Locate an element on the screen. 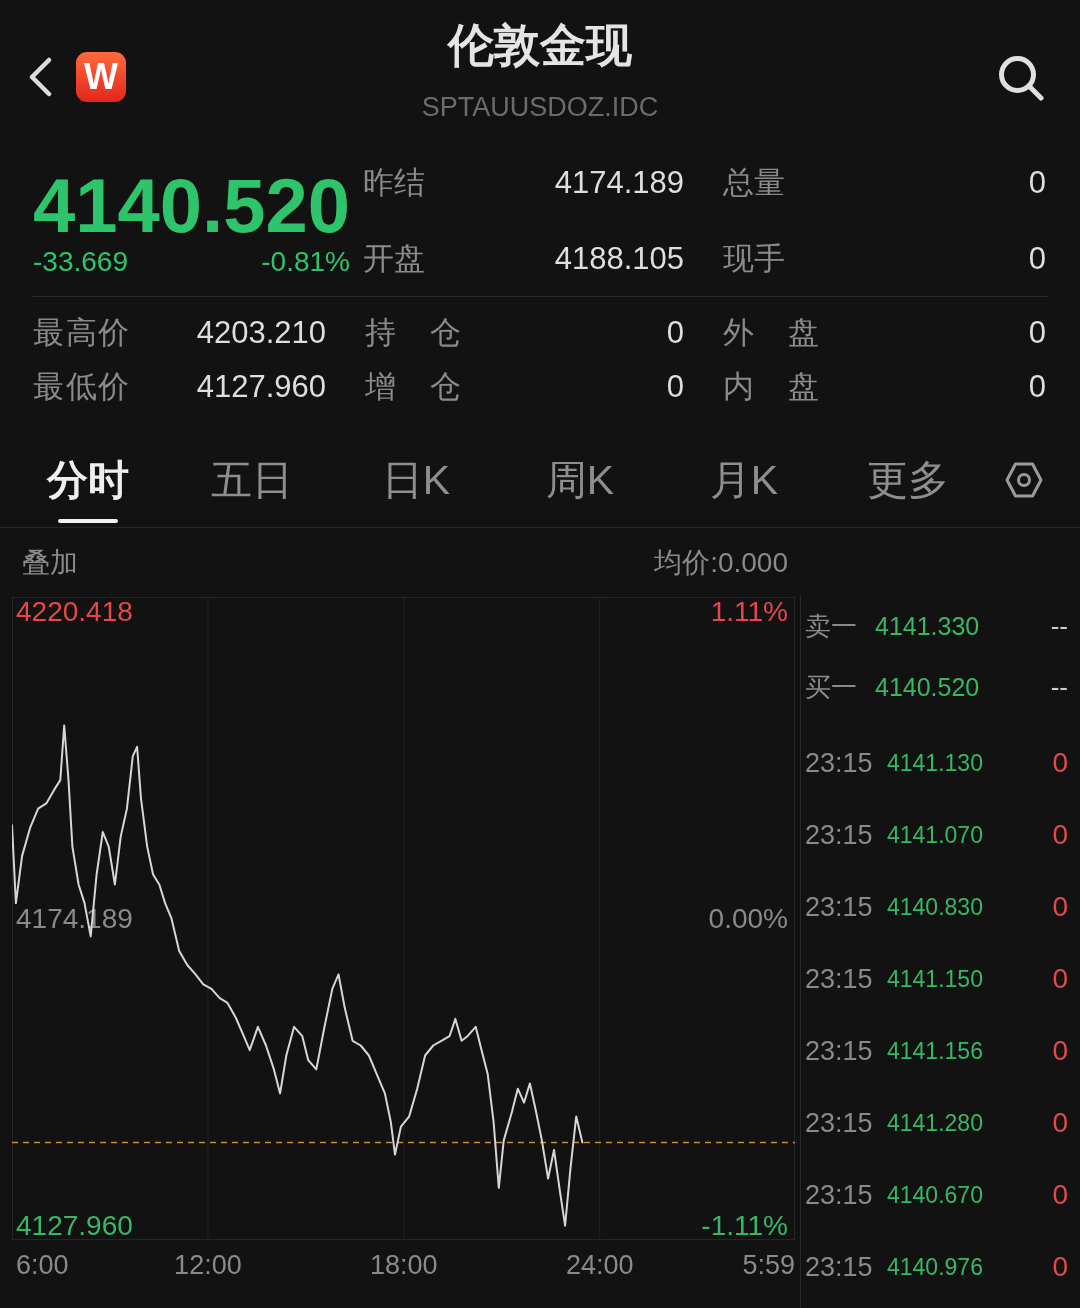 Image resolution: width=1080 pixels, height=1308 pixels. percent-axis-label: 1.11% is located at coordinates (749, 612).